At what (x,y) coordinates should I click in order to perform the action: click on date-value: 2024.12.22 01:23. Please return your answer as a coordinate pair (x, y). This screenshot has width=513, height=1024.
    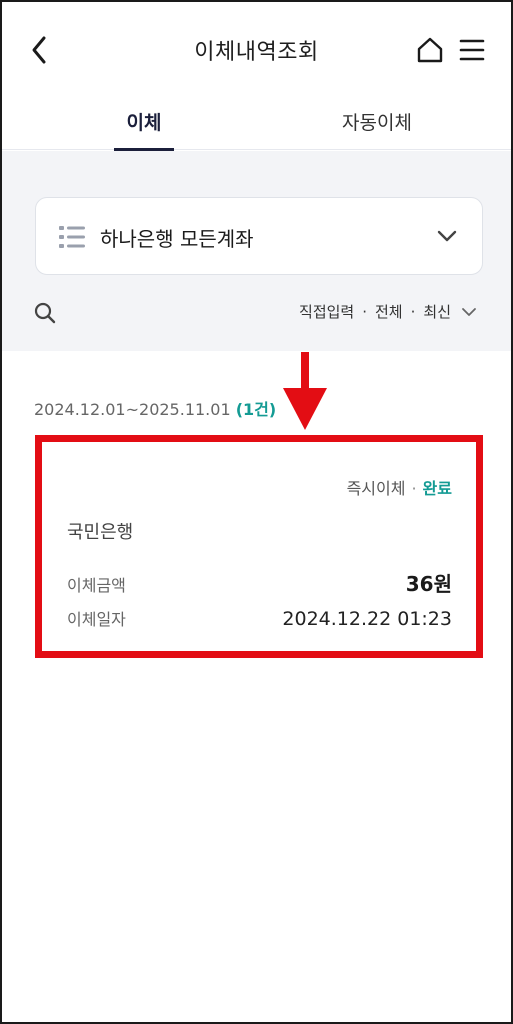
    Looking at the image, I should click on (367, 619).